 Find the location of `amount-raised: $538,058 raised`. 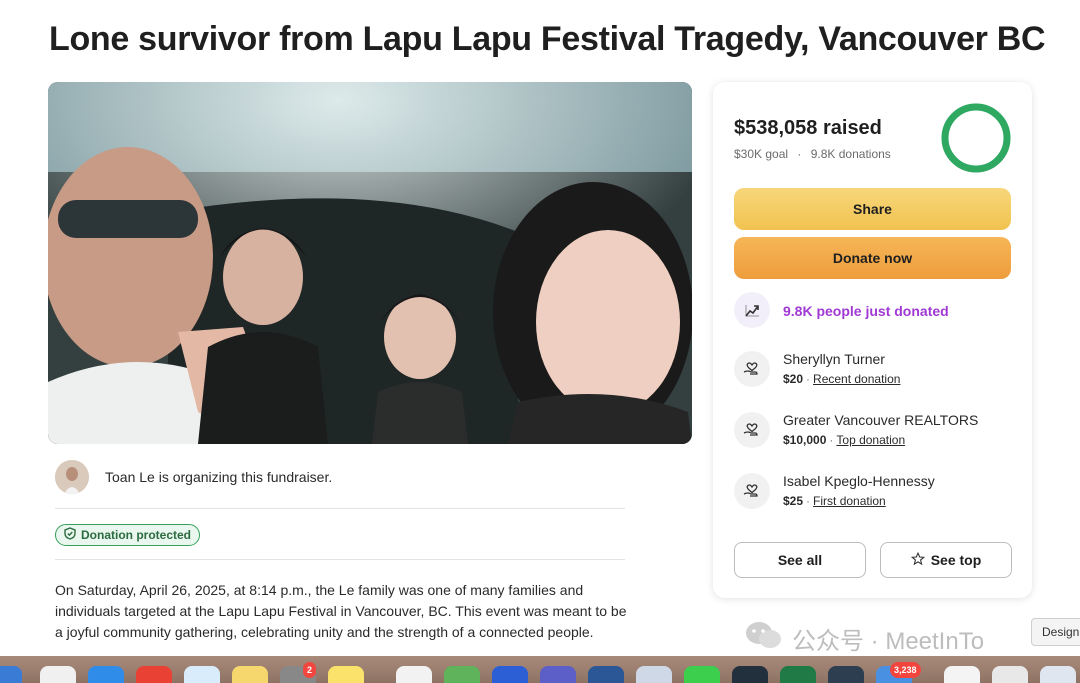

amount-raised: $538,058 raised is located at coordinates (808, 128).